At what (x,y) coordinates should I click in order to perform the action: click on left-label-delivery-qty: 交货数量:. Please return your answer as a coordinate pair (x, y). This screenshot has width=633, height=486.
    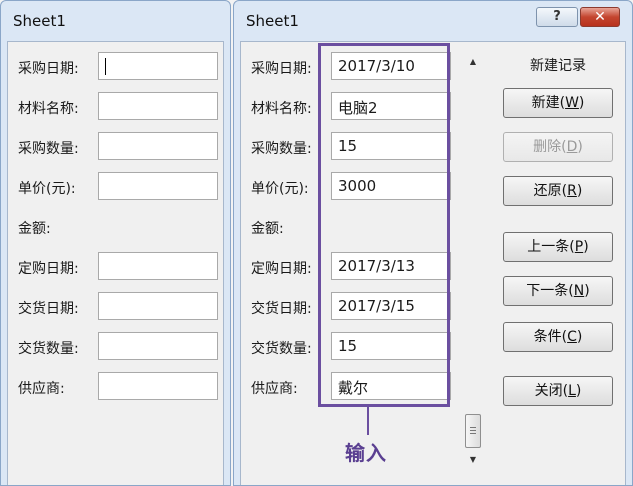
    Looking at the image, I should click on (48, 349).